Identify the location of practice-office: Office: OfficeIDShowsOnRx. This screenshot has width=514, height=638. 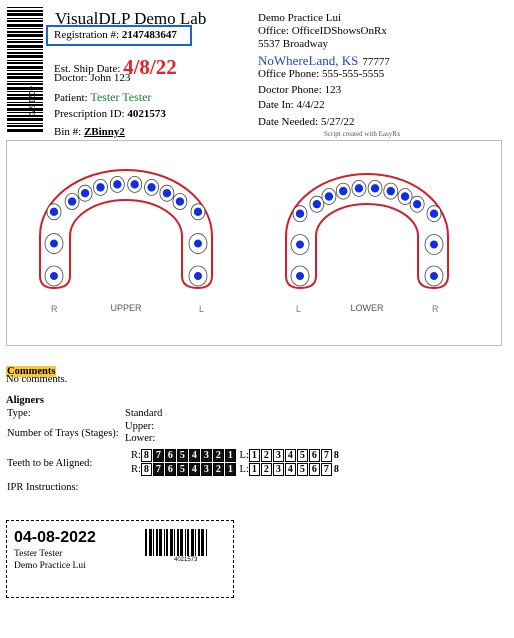
(322, 31).